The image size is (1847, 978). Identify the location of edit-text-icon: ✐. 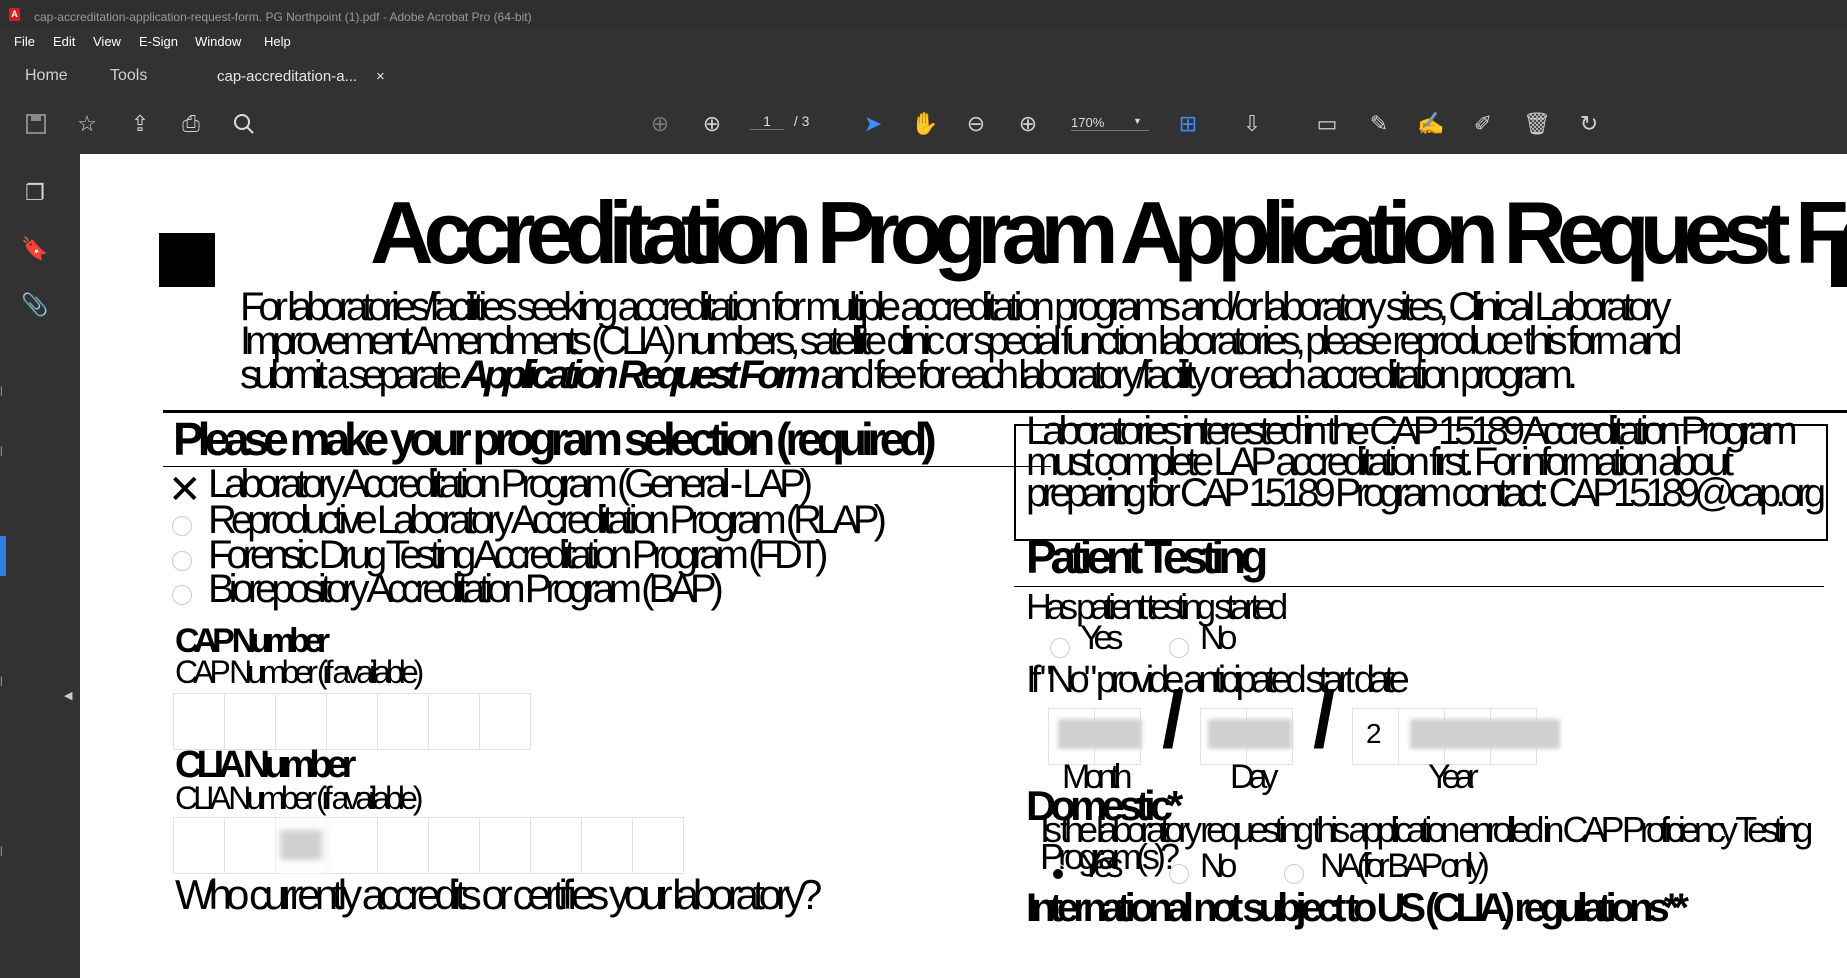
(1483, 124).